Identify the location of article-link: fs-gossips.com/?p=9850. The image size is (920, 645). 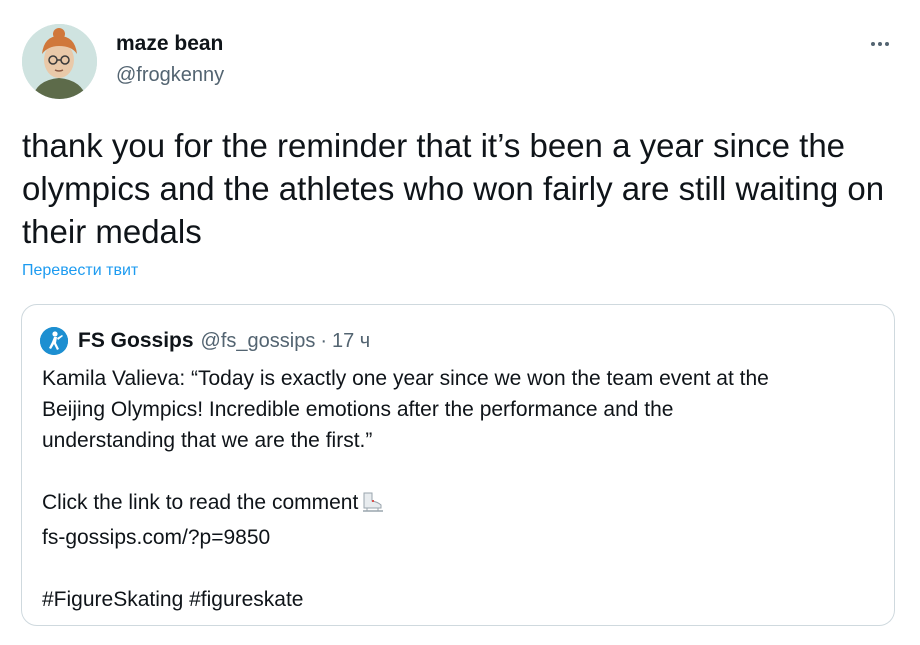
(462, 537).